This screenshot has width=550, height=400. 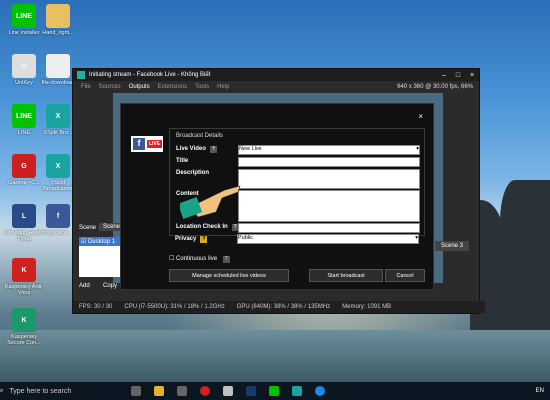 What do you see at coordinates (58, 166) in the screenshot?
I see `xsplit-image: X` at bounding box center [58, 166].